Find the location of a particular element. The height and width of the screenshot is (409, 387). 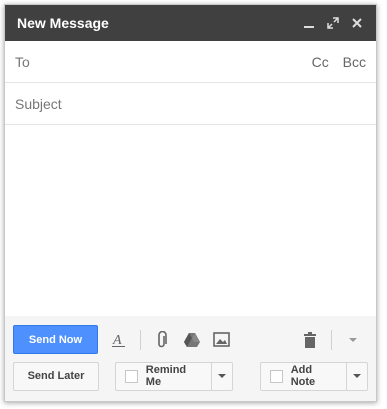

attach-icon is located at coordinates (162, 339).